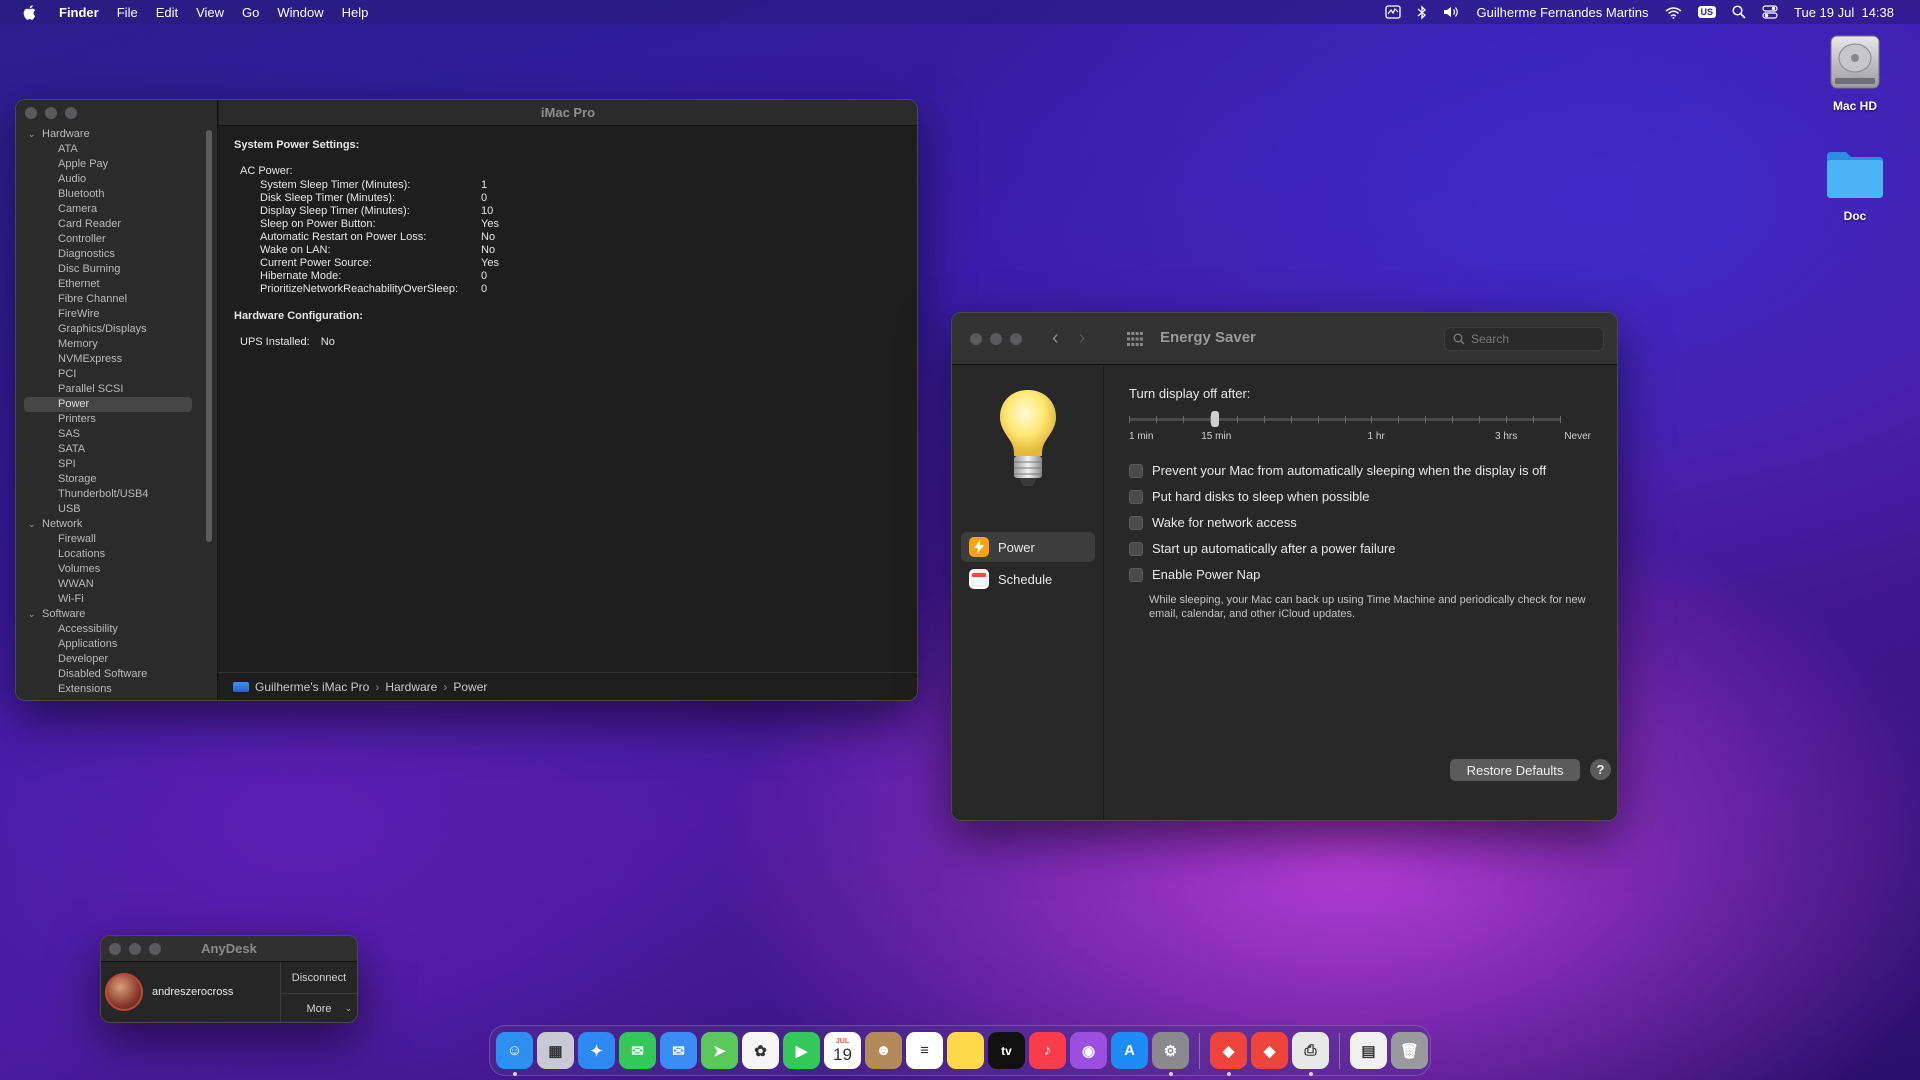  Describe the element at coordinates (924, 1050) in the screenshot. I see `reminders-icon: ≡` at that location.